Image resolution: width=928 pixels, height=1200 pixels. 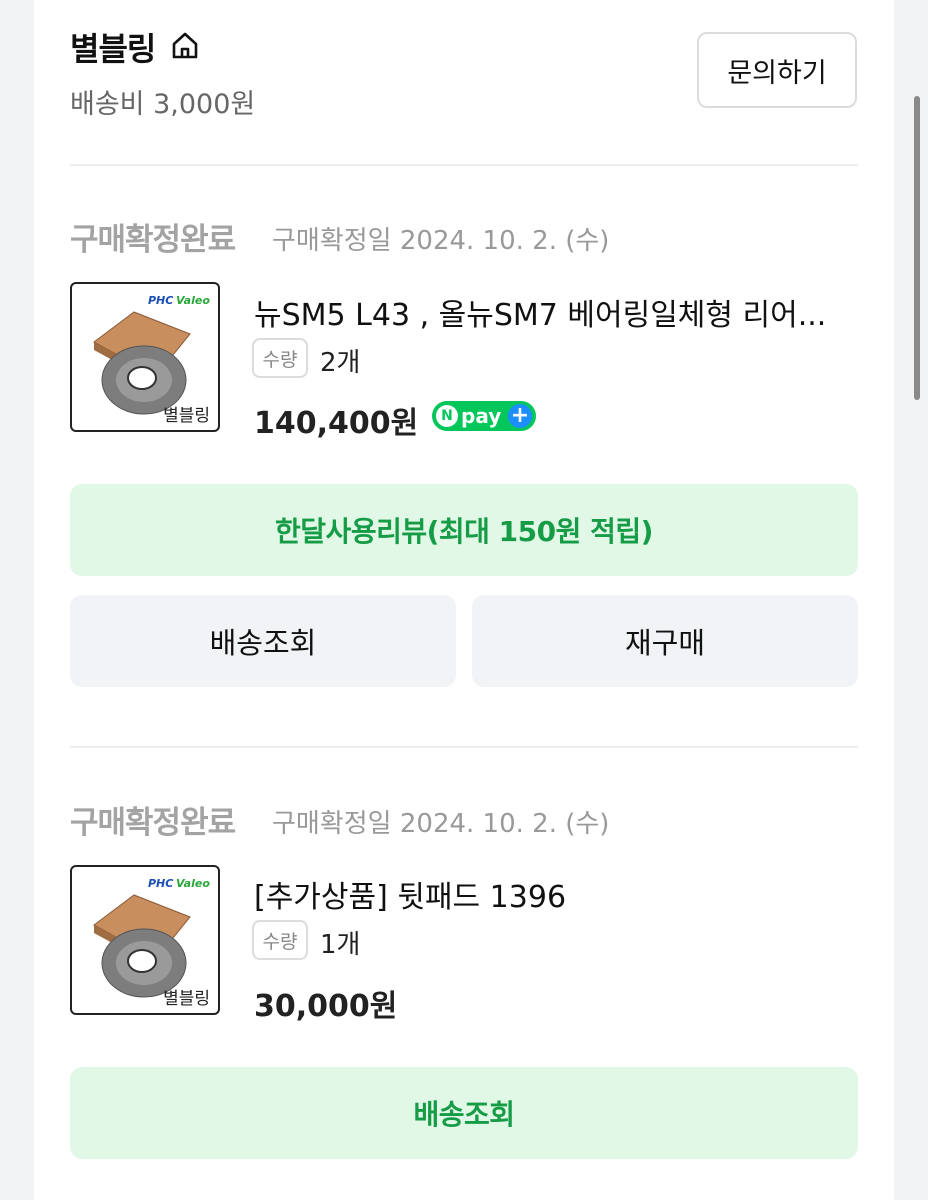 What do you see at coordinates (520, 416) in the screenshot?
I see `npay-plus-icon: +` at bounding box center [520, 416].